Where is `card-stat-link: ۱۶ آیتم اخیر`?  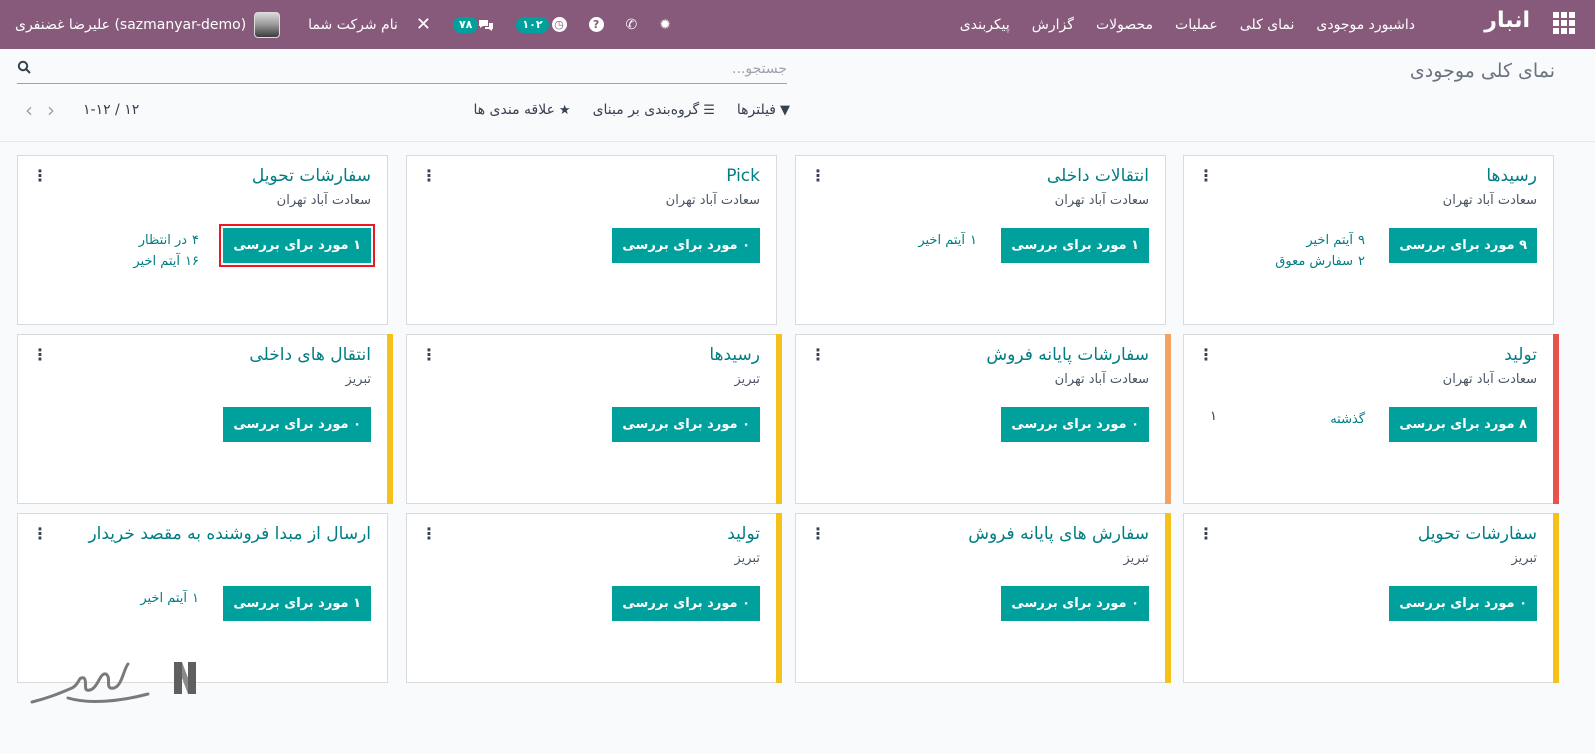 card-stat-link: ۱۶ آیتم اخیر is located at coordinates (166, 261).